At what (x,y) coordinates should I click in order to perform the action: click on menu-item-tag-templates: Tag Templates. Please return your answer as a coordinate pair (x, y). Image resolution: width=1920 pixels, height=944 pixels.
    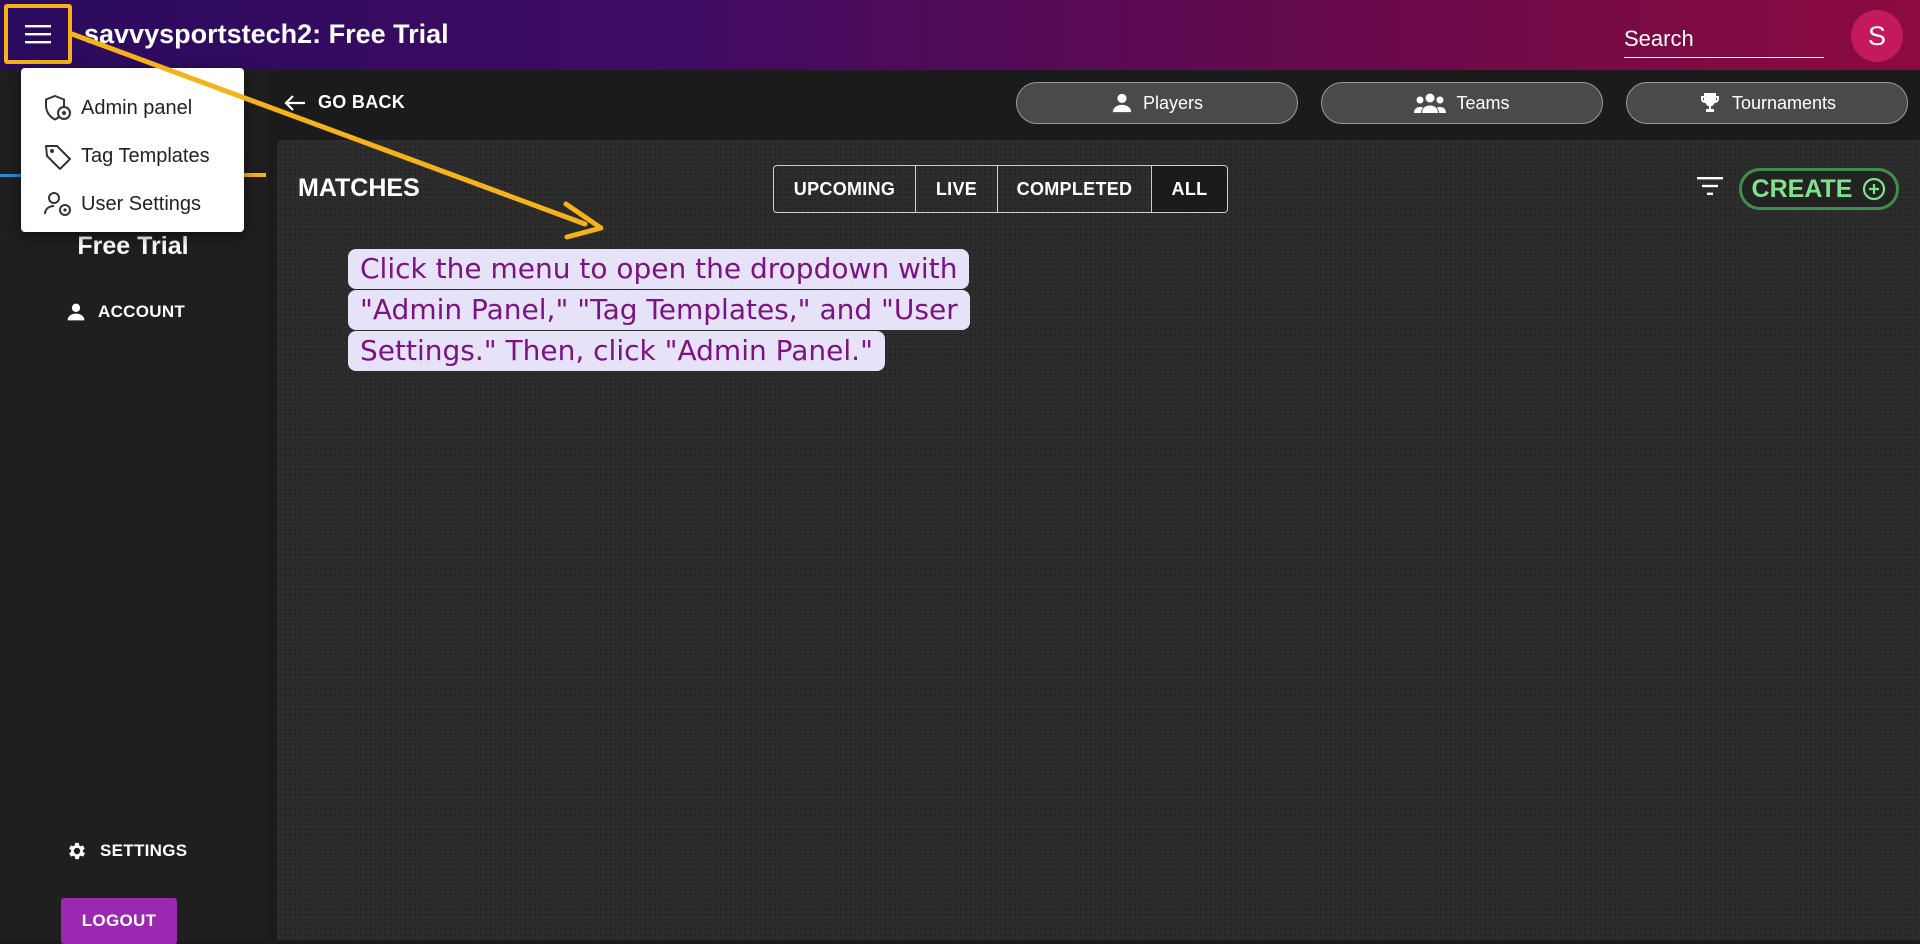
    Looking at the image, I should click on (132, 156).